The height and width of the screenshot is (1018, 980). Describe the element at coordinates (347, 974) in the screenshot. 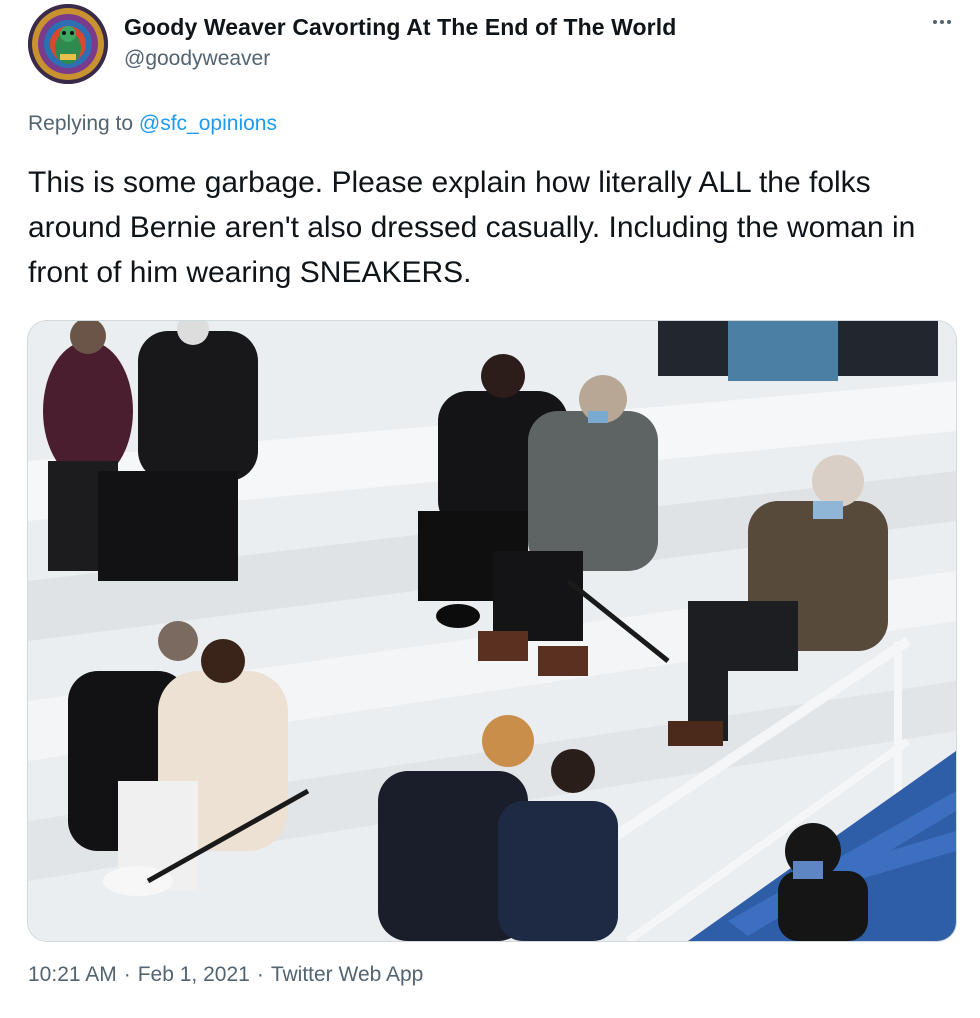

I see `tweet-source: Twitter Web App` at that location.